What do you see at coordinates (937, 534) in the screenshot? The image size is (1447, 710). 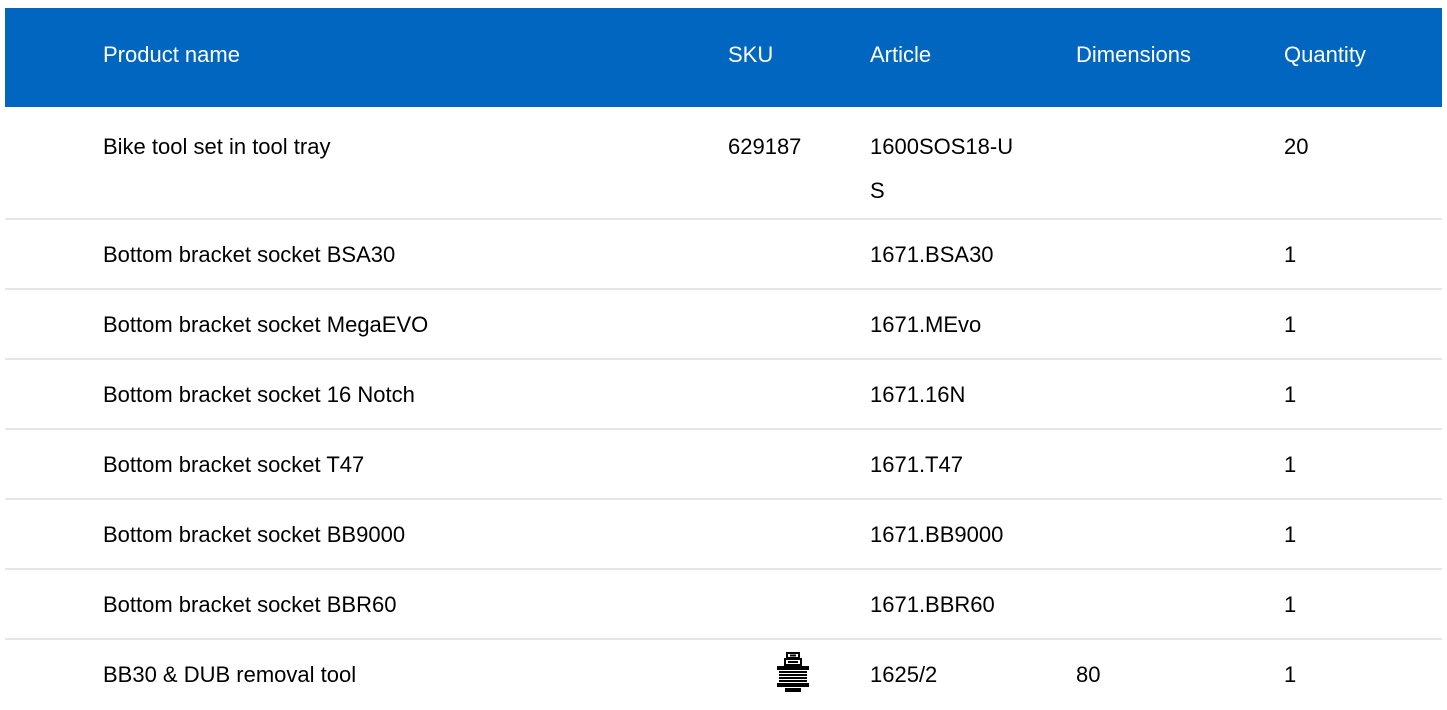 I see `product-article: 1671.BB9000` at bounding box center [937, 534].